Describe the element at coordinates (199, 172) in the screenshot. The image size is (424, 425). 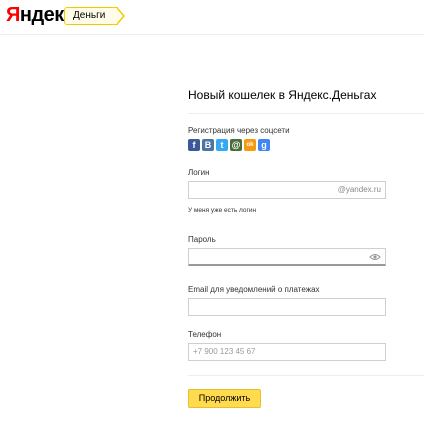
I see `login-label: Логин` at that location.